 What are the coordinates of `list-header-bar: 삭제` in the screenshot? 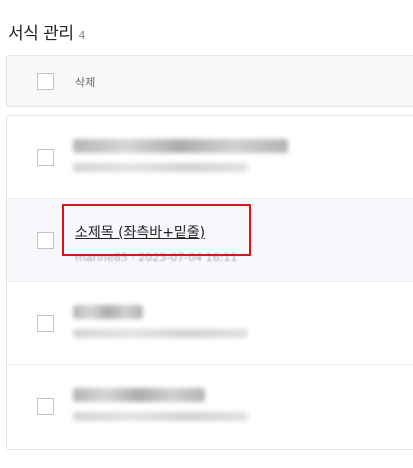 It's located at (209, 81).